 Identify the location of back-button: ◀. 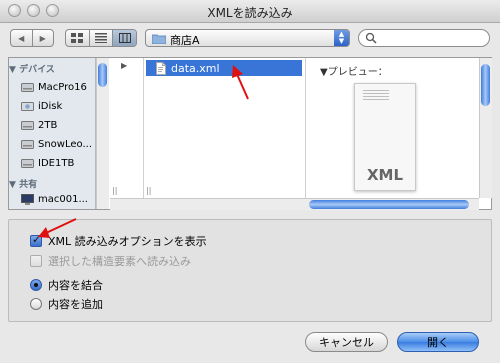
(21, 38).